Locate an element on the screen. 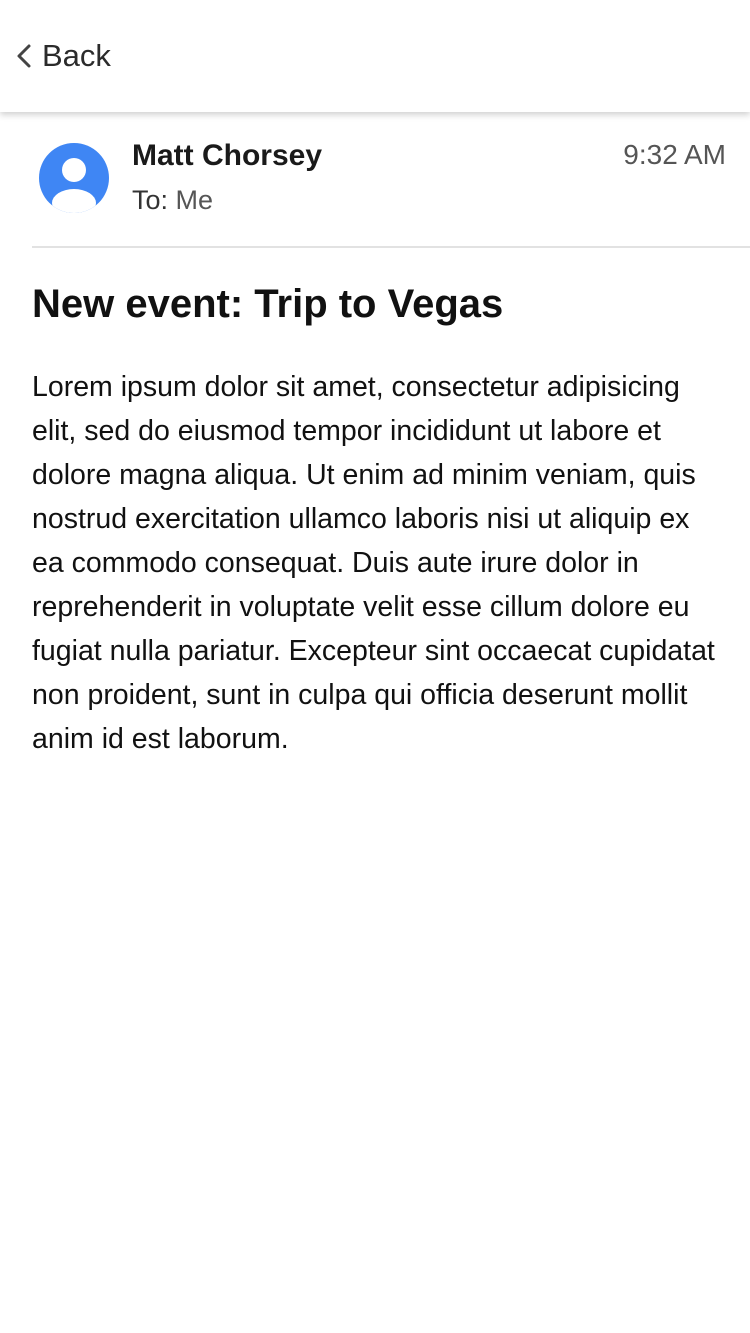 The image size is (750, 1333). email-subject: New event: Trip to Vegas is located at coordinates (268, 304).